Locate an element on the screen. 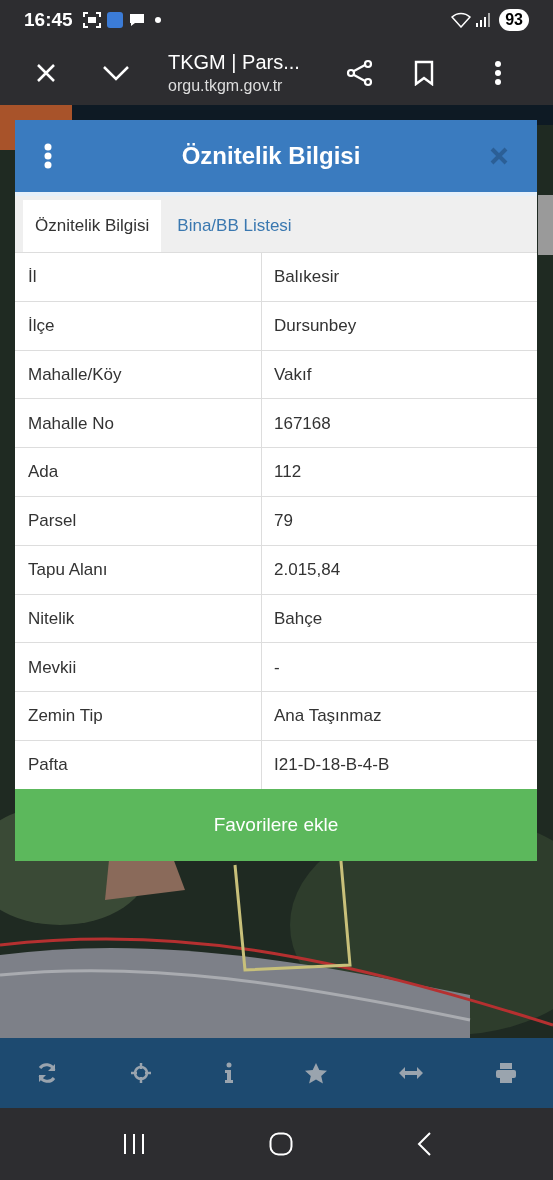 The height and width of the screenshot is (1180, 553). table-cell: Parsel is located at coordinates (138, 521).